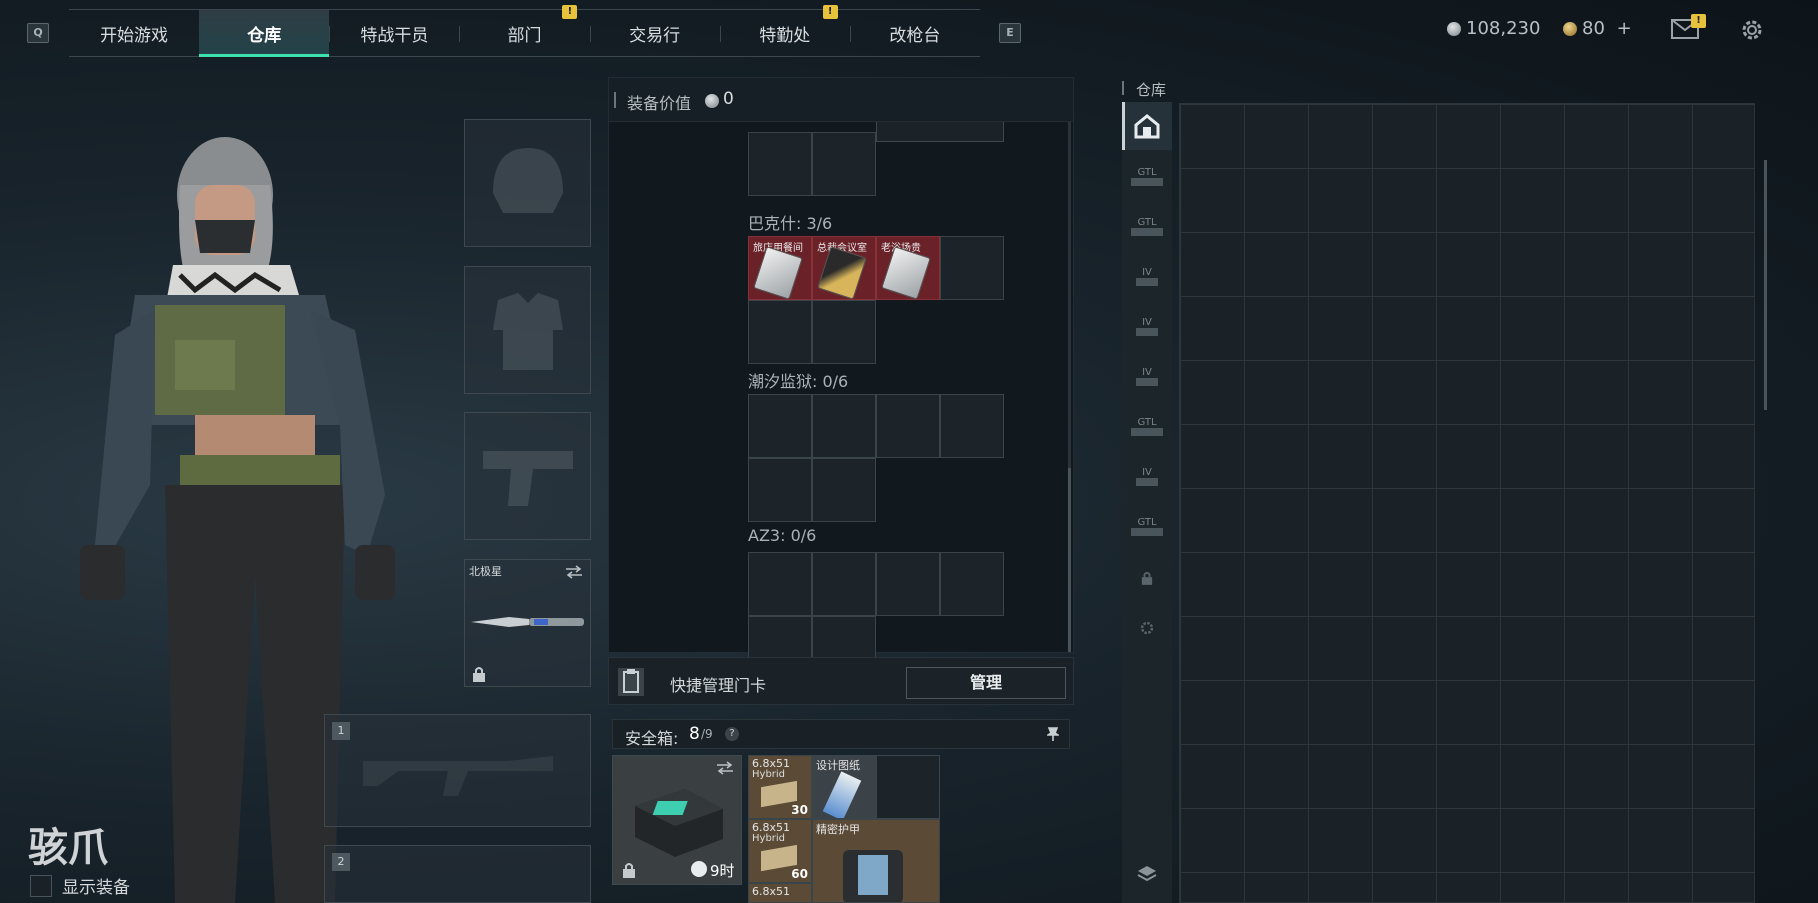 The image size is (1818, 903). Describe the element at coordinates (732, 734) in the screenshot. I see `help-icon: ?` at that location.